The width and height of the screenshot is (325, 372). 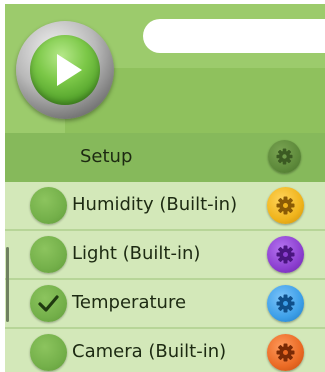 I want to click on url-field, so click(x=234, y=36).